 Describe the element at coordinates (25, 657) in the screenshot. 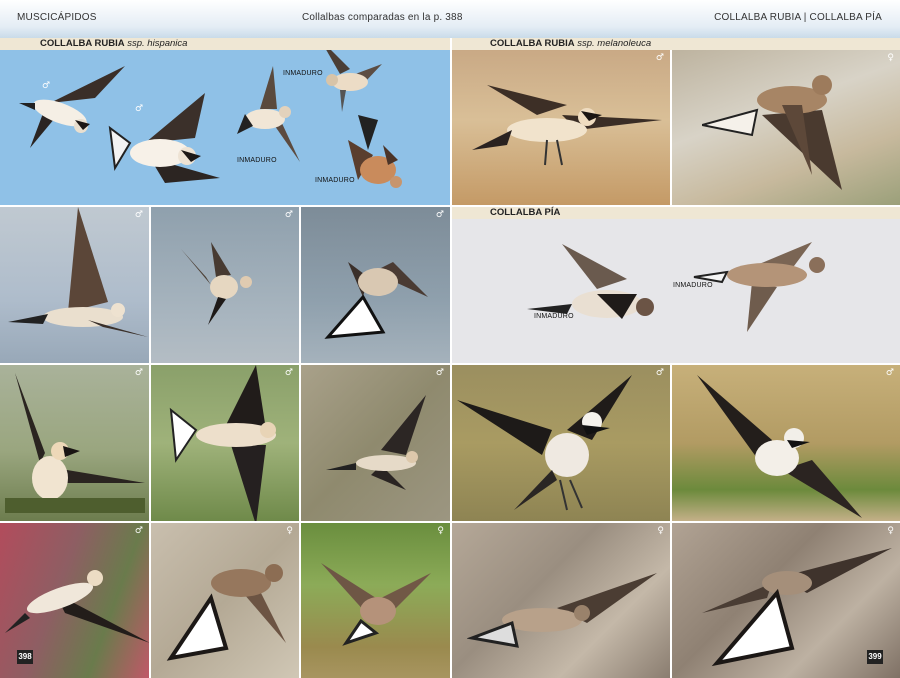

I see `page-number-left: 398` at that location.